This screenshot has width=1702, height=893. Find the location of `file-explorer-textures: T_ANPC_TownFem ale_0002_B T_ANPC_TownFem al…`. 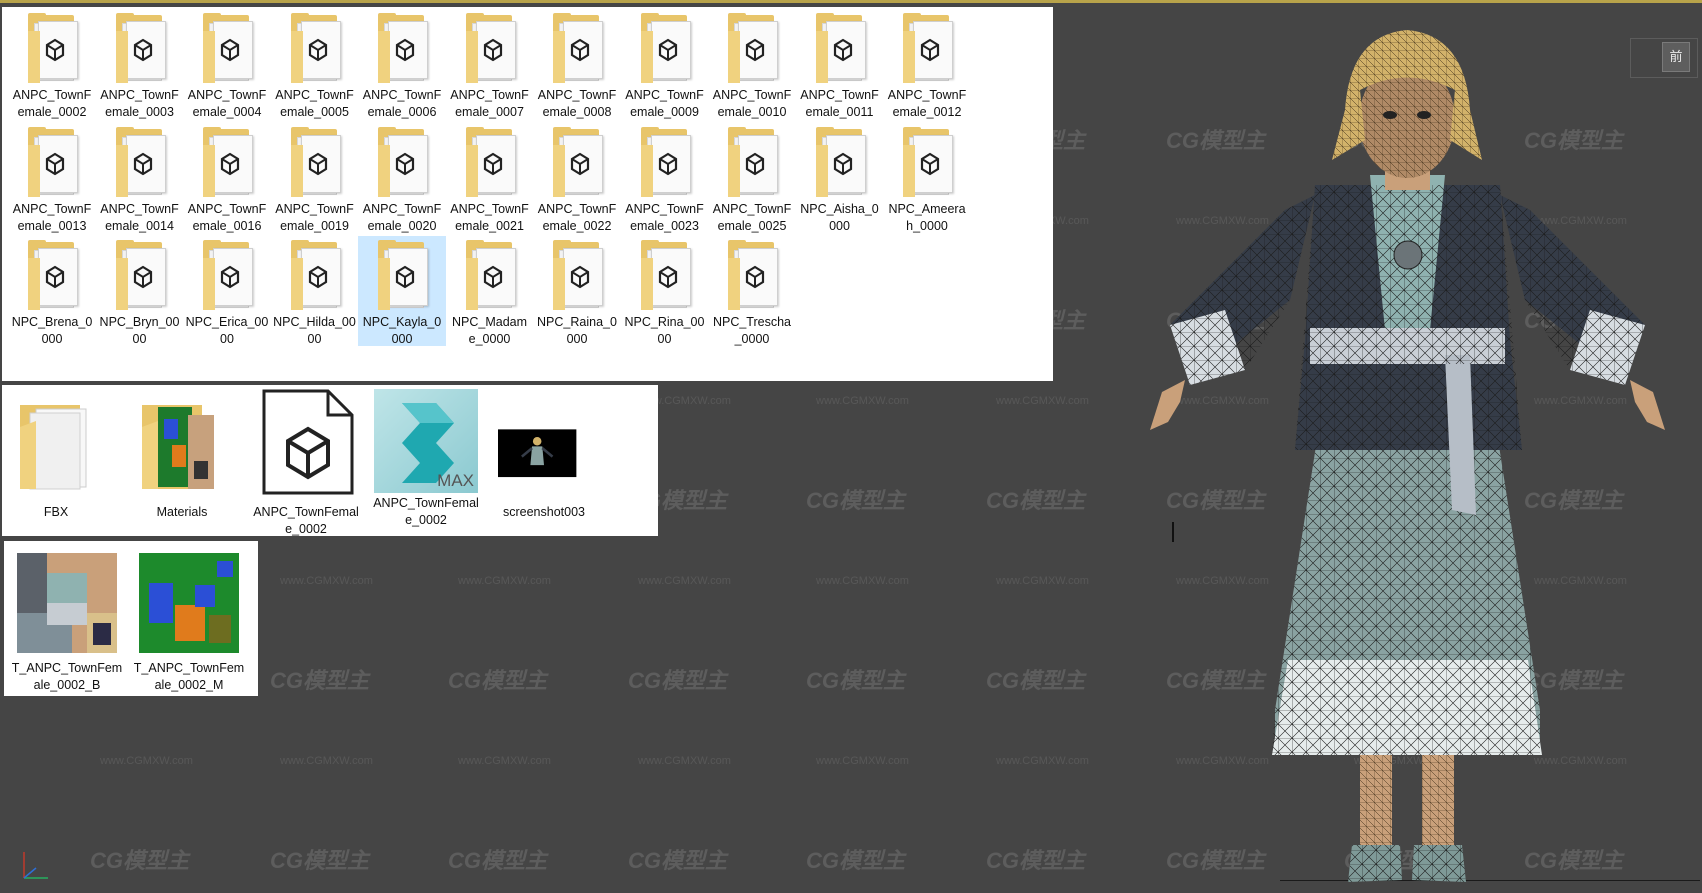

file-explorer-textures: T_ANPC_TownFem ale_0002_B T_ANPC_TownFem al… is located at coordinates (131, 618).